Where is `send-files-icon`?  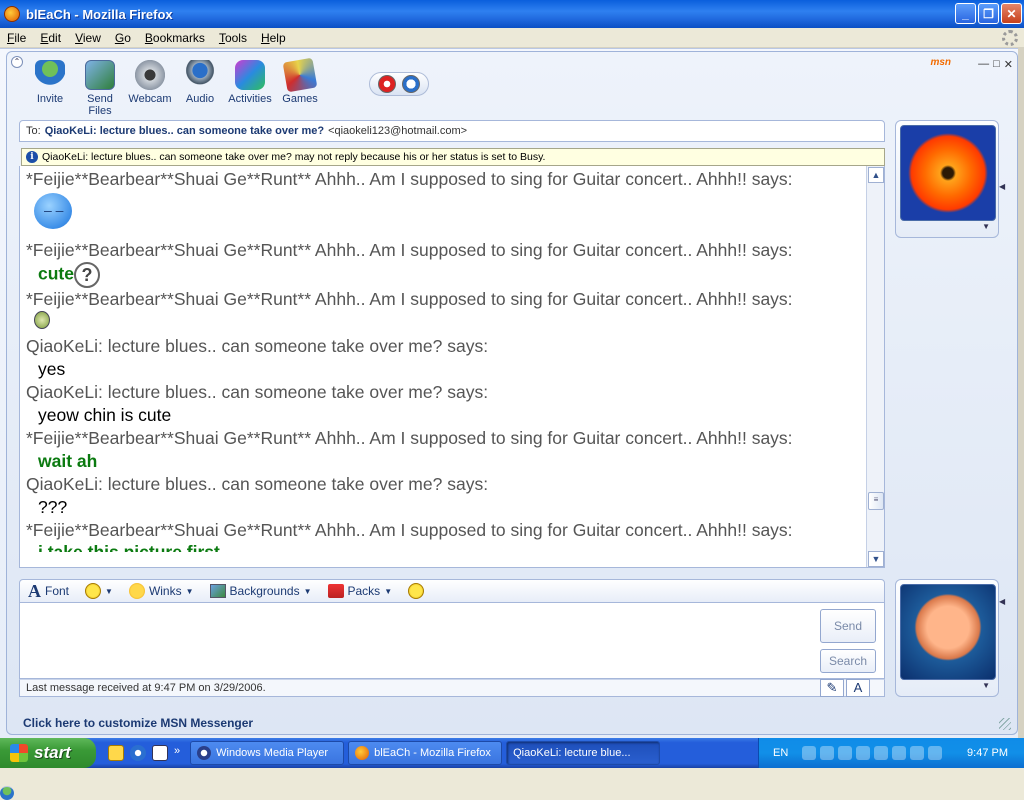 send-files-icon is located at coordinates (100, 75).